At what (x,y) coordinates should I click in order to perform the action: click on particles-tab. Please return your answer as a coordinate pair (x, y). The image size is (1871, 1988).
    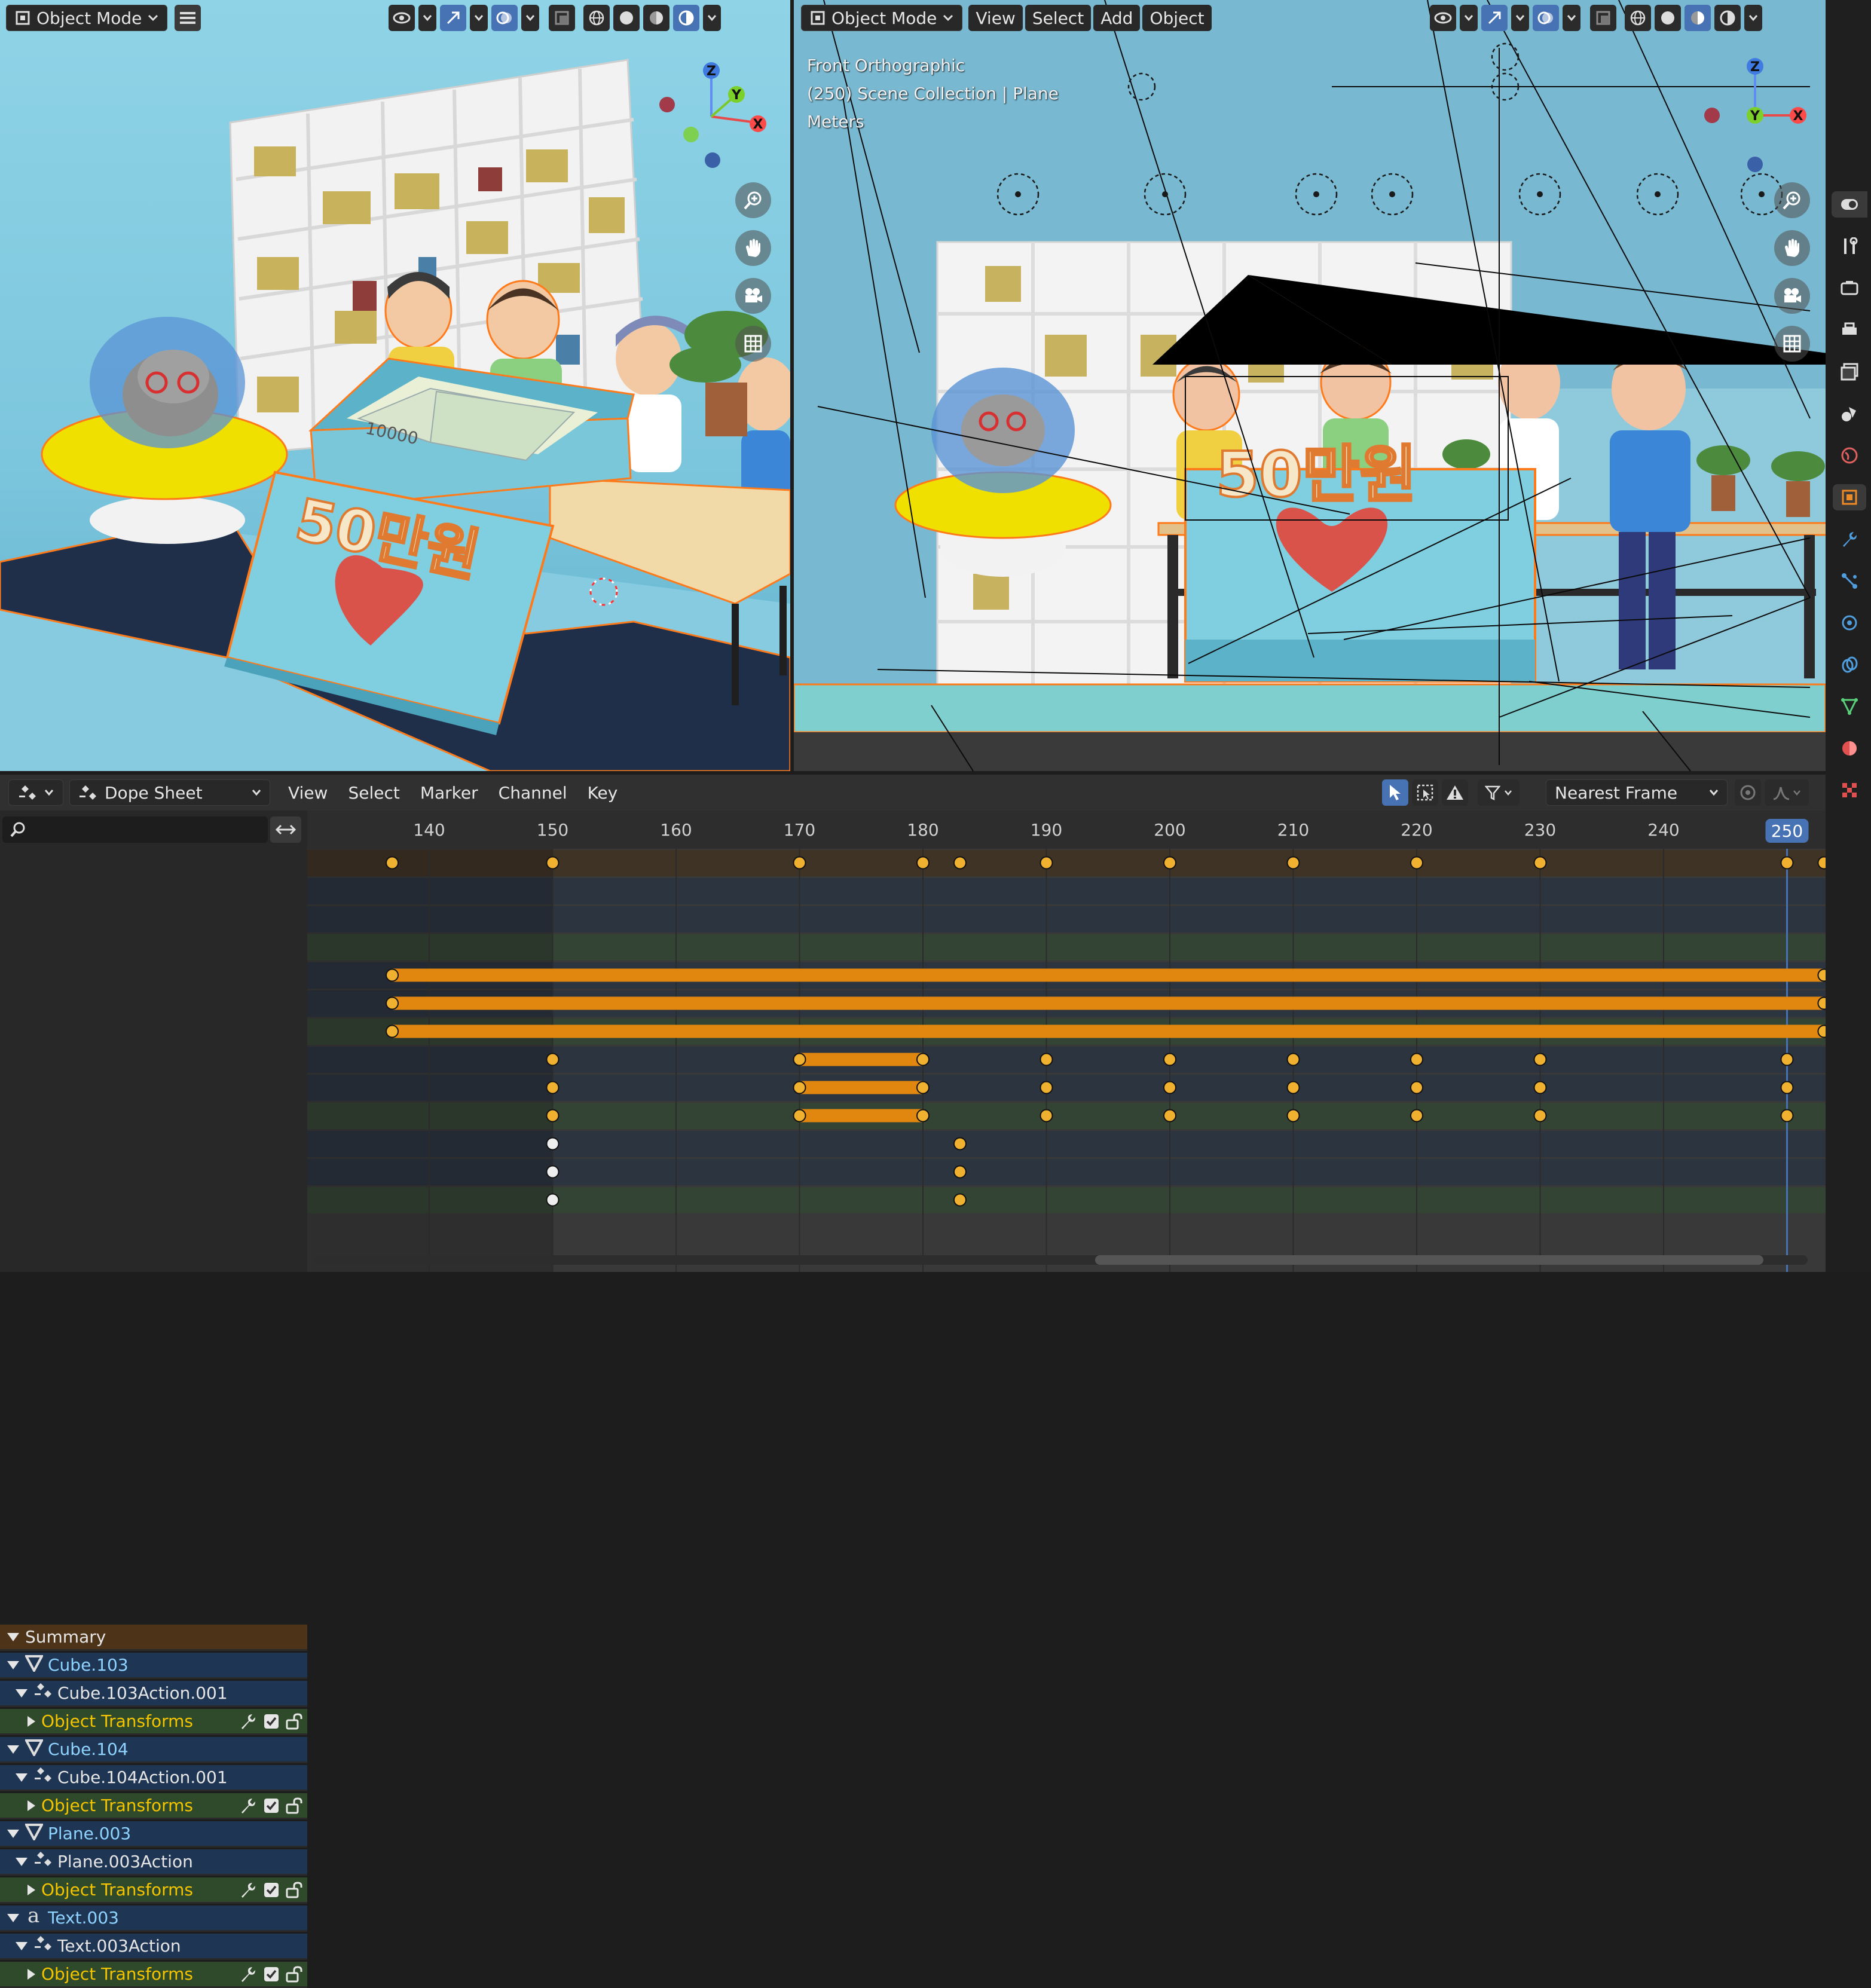
    Looking at the image, I should click on (1849, 581).